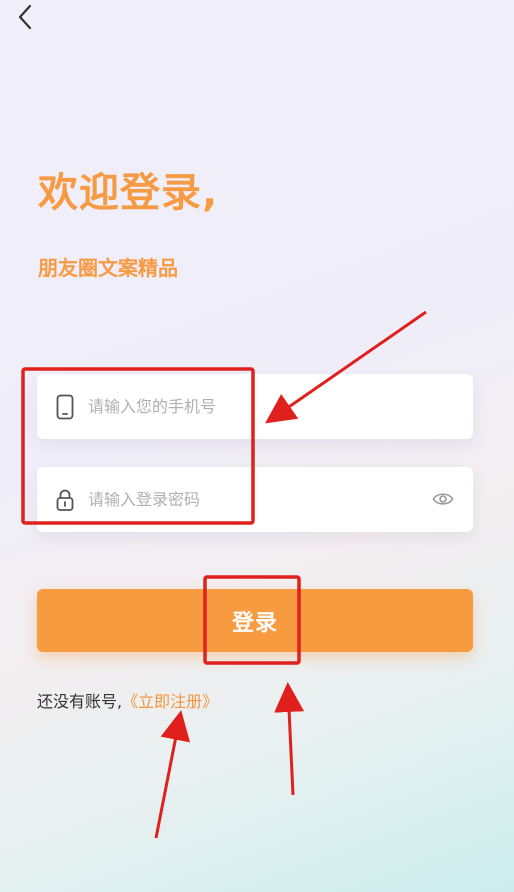 The width and height of the screenshot is (514, 892). I want to click on register-row: 还没有账号,《立即注册》, so click(127, 700).